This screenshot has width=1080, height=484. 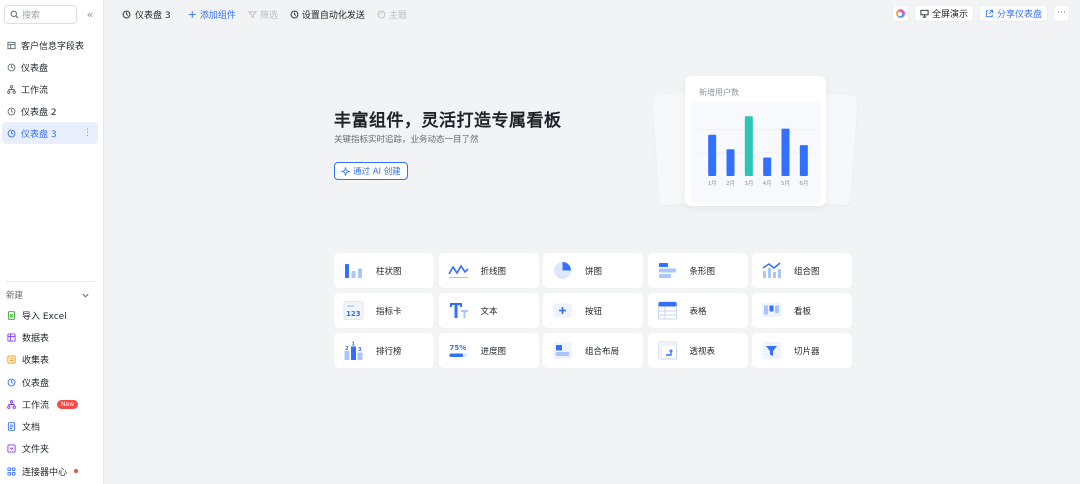 What do you see at coordinates (488, 270) in the screenshot?
I see `component-line-chart: 折线图` at bounding box center [488, 270].